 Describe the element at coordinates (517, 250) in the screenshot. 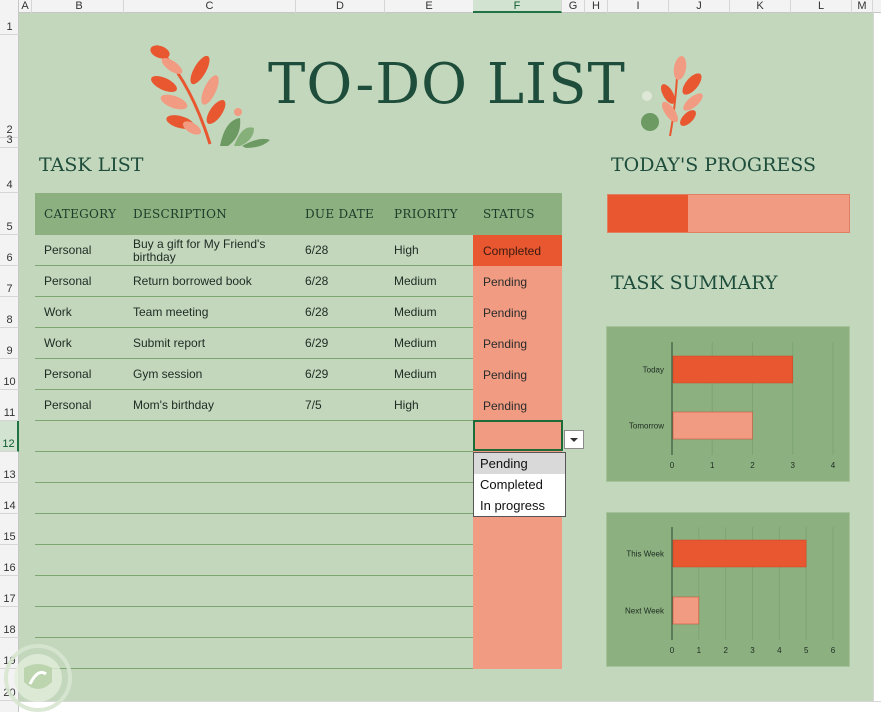

I see `status-cell: Completed` at that location.